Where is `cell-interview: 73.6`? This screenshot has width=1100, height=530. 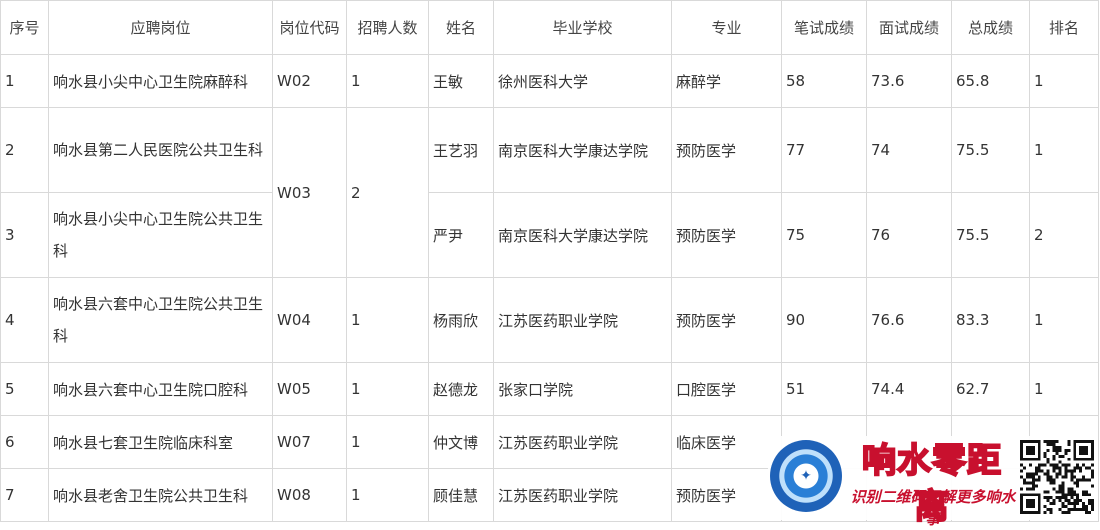 cell-interview: 73.6 is located at coordinates (909, 81).